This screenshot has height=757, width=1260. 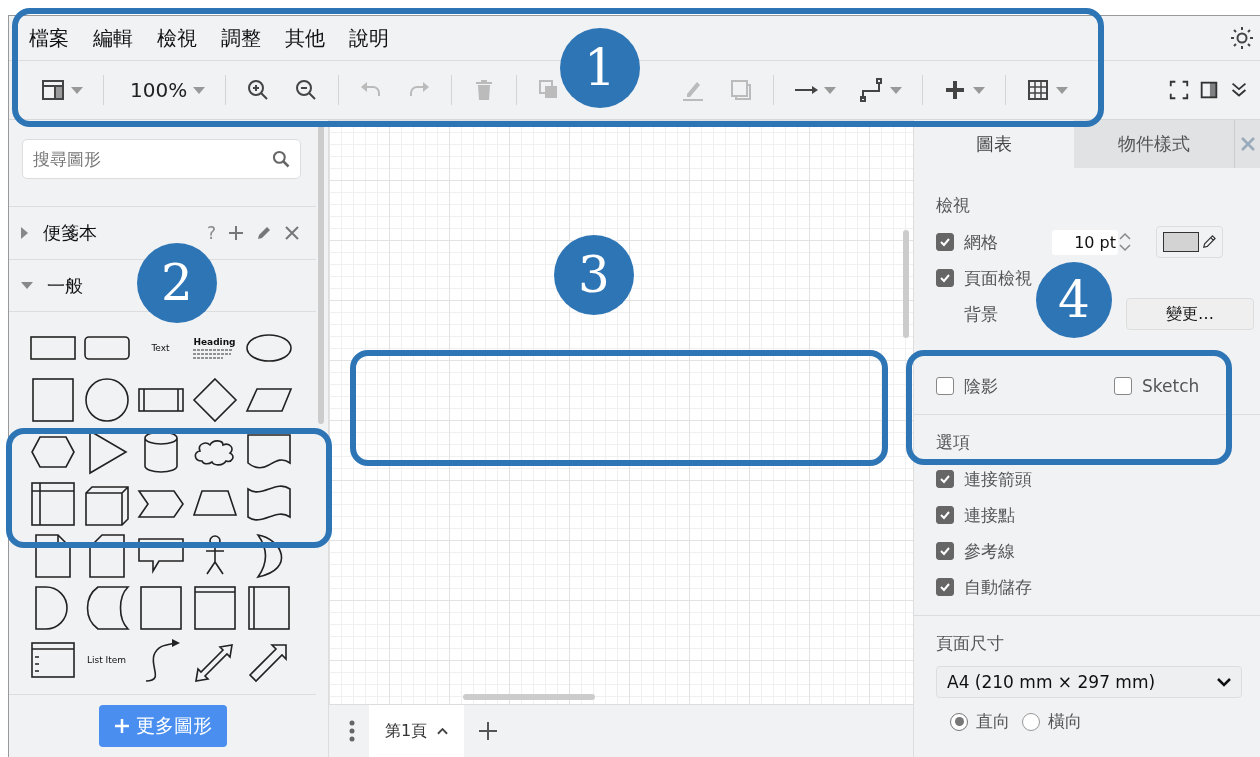 What do you see at coordinates (214, 341) in the screenshot?
I see `heading-text: Heading` at bounding box center [214, 341].